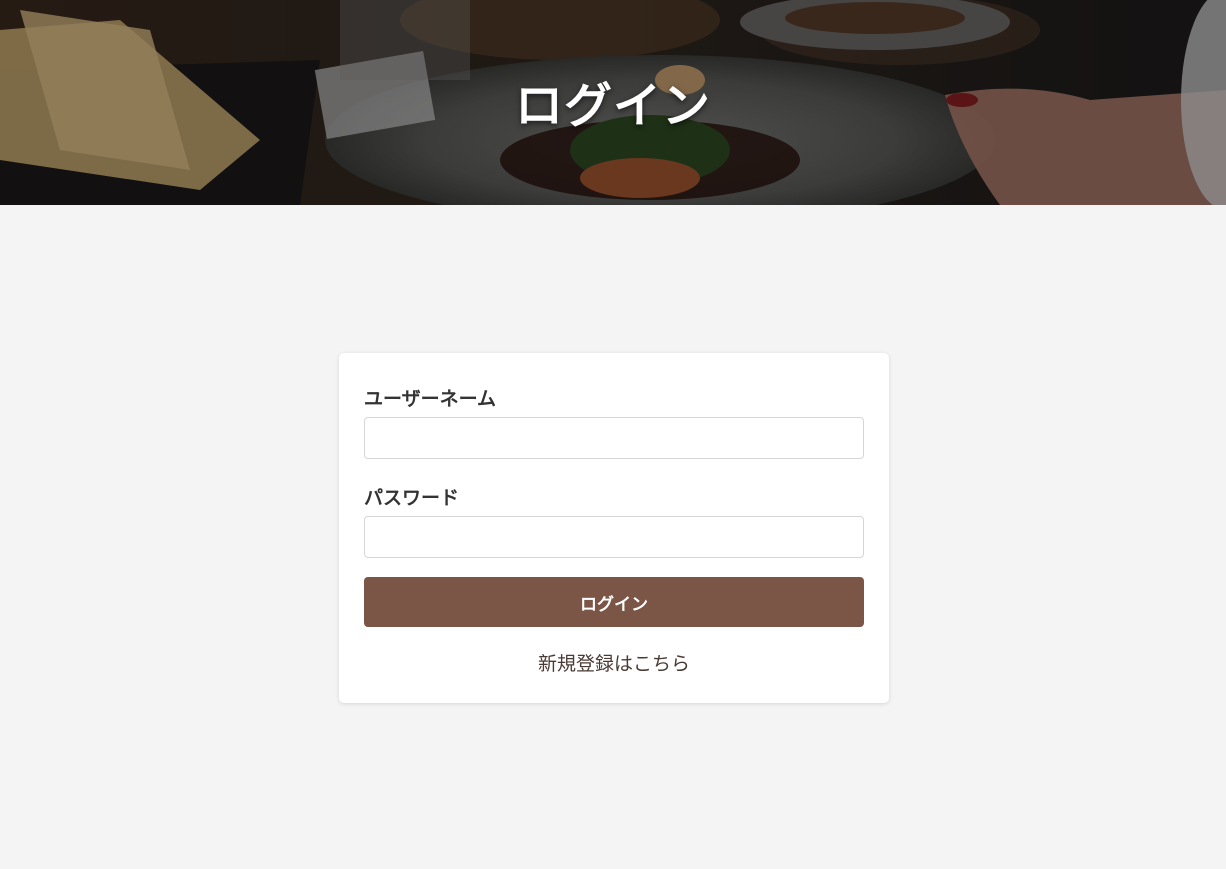 Image resolution: width=1226 pixels, height=869 pixels. What do you see at coordinates (412, 498) in the screenshot?
I see `password-label: パスワード` at bounding box center [412, 498].